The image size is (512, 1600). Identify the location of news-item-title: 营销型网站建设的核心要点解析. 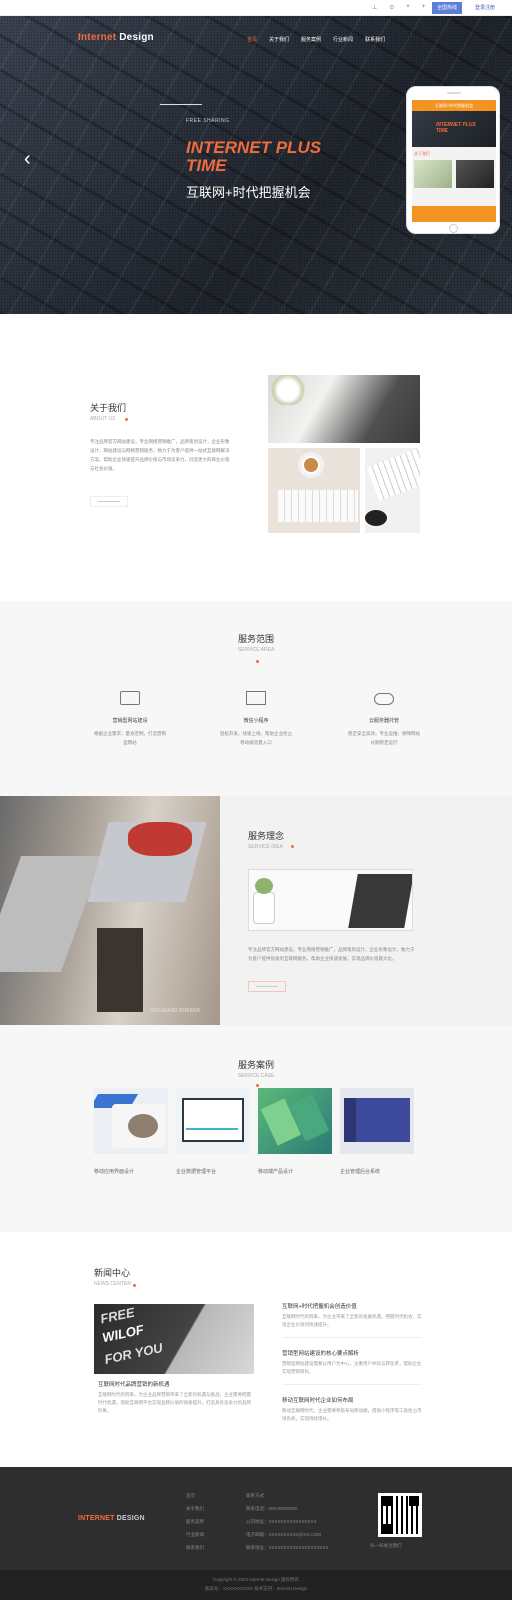
(320, 1353).